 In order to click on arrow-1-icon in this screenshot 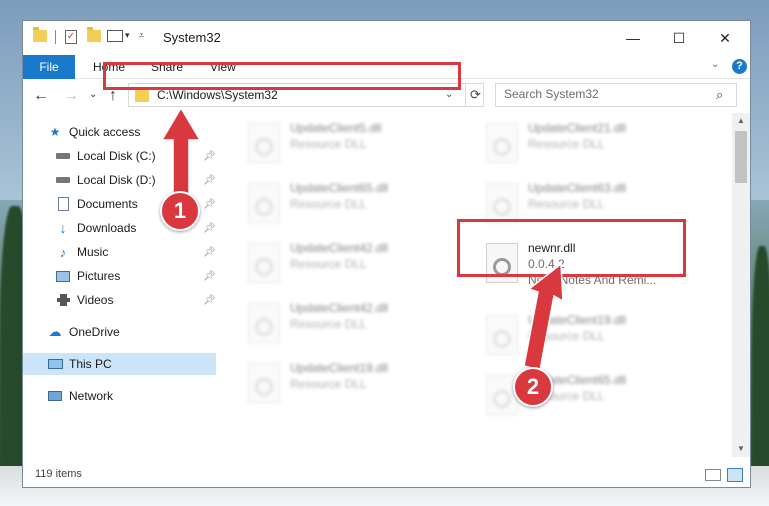, I will do `click(181, 151)`.